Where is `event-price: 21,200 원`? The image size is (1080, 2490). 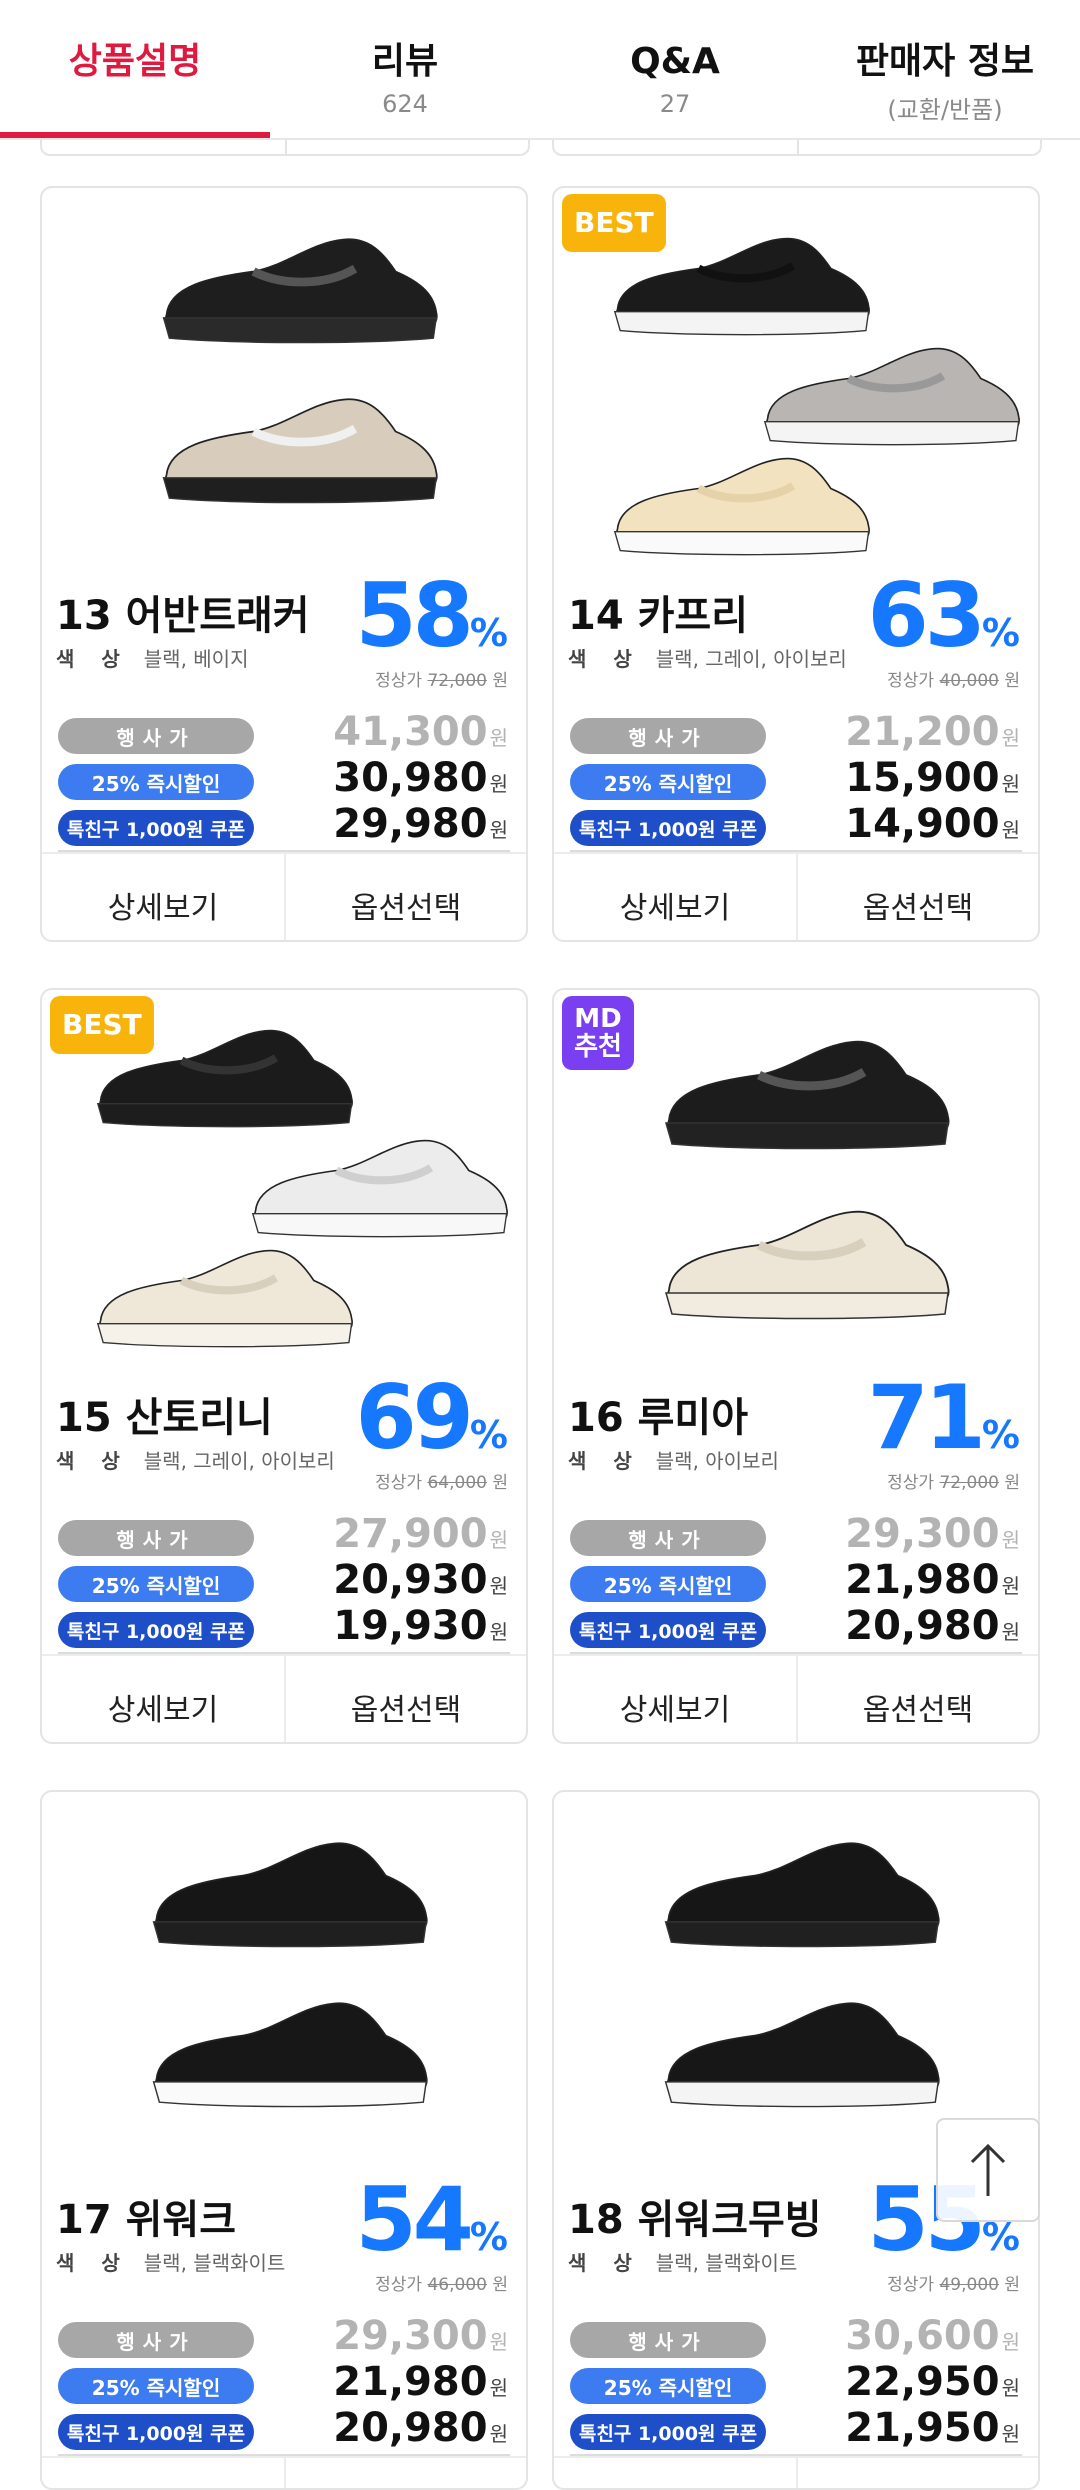
event-price: 21,200 원 is located at coordinates (932, 735).